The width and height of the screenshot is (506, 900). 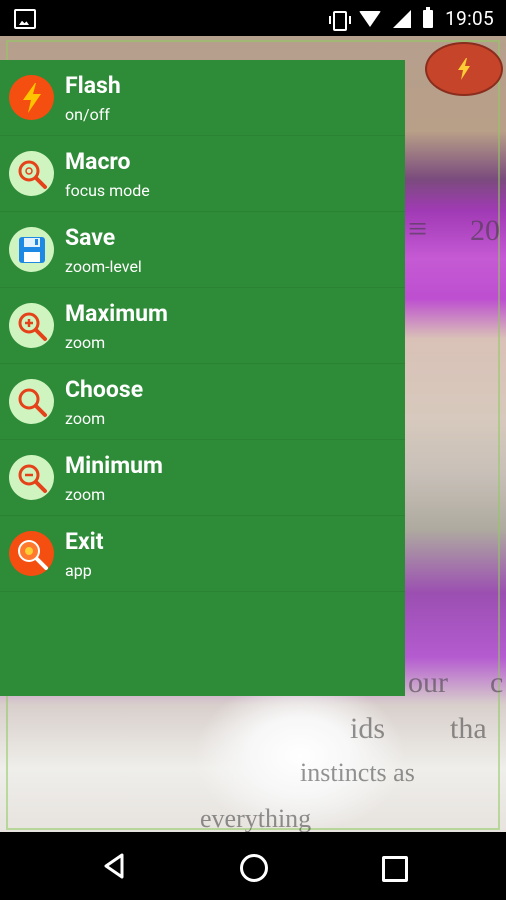 What do you see at coordinates (402, 18) in the screenshot?
I see `signal-icon` at bounding box center [402, 18].